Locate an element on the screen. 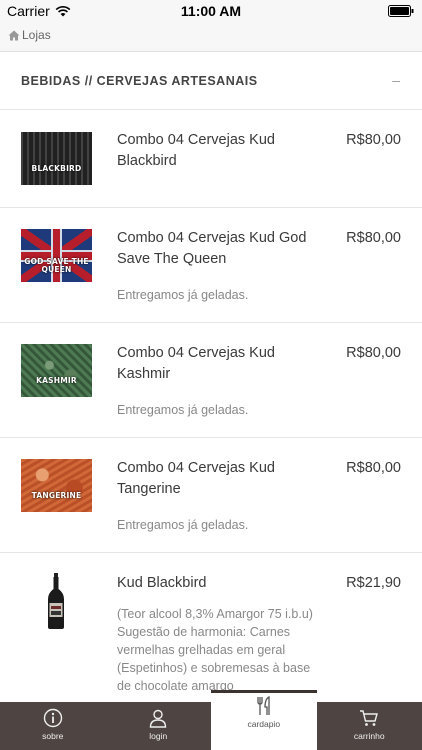 The image size is (422, 750). cutlery-icon is located at coordinates (263, 705).